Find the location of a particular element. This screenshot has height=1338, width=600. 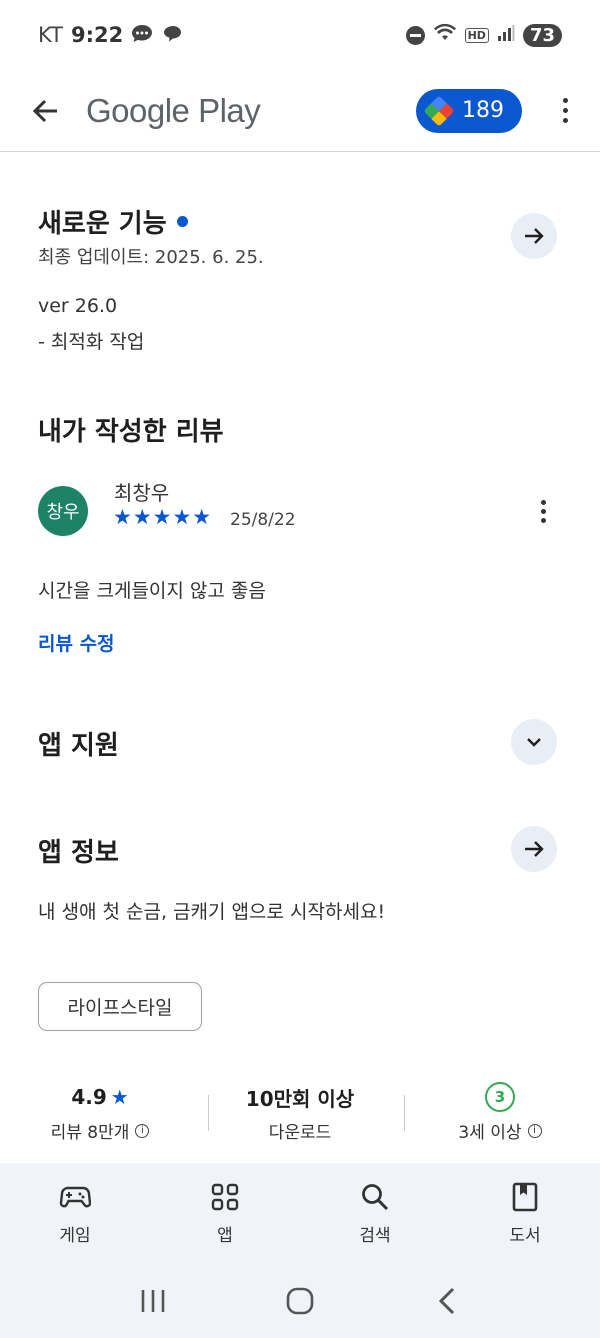

app-support-expand-button is located at coordinates (534, 742).